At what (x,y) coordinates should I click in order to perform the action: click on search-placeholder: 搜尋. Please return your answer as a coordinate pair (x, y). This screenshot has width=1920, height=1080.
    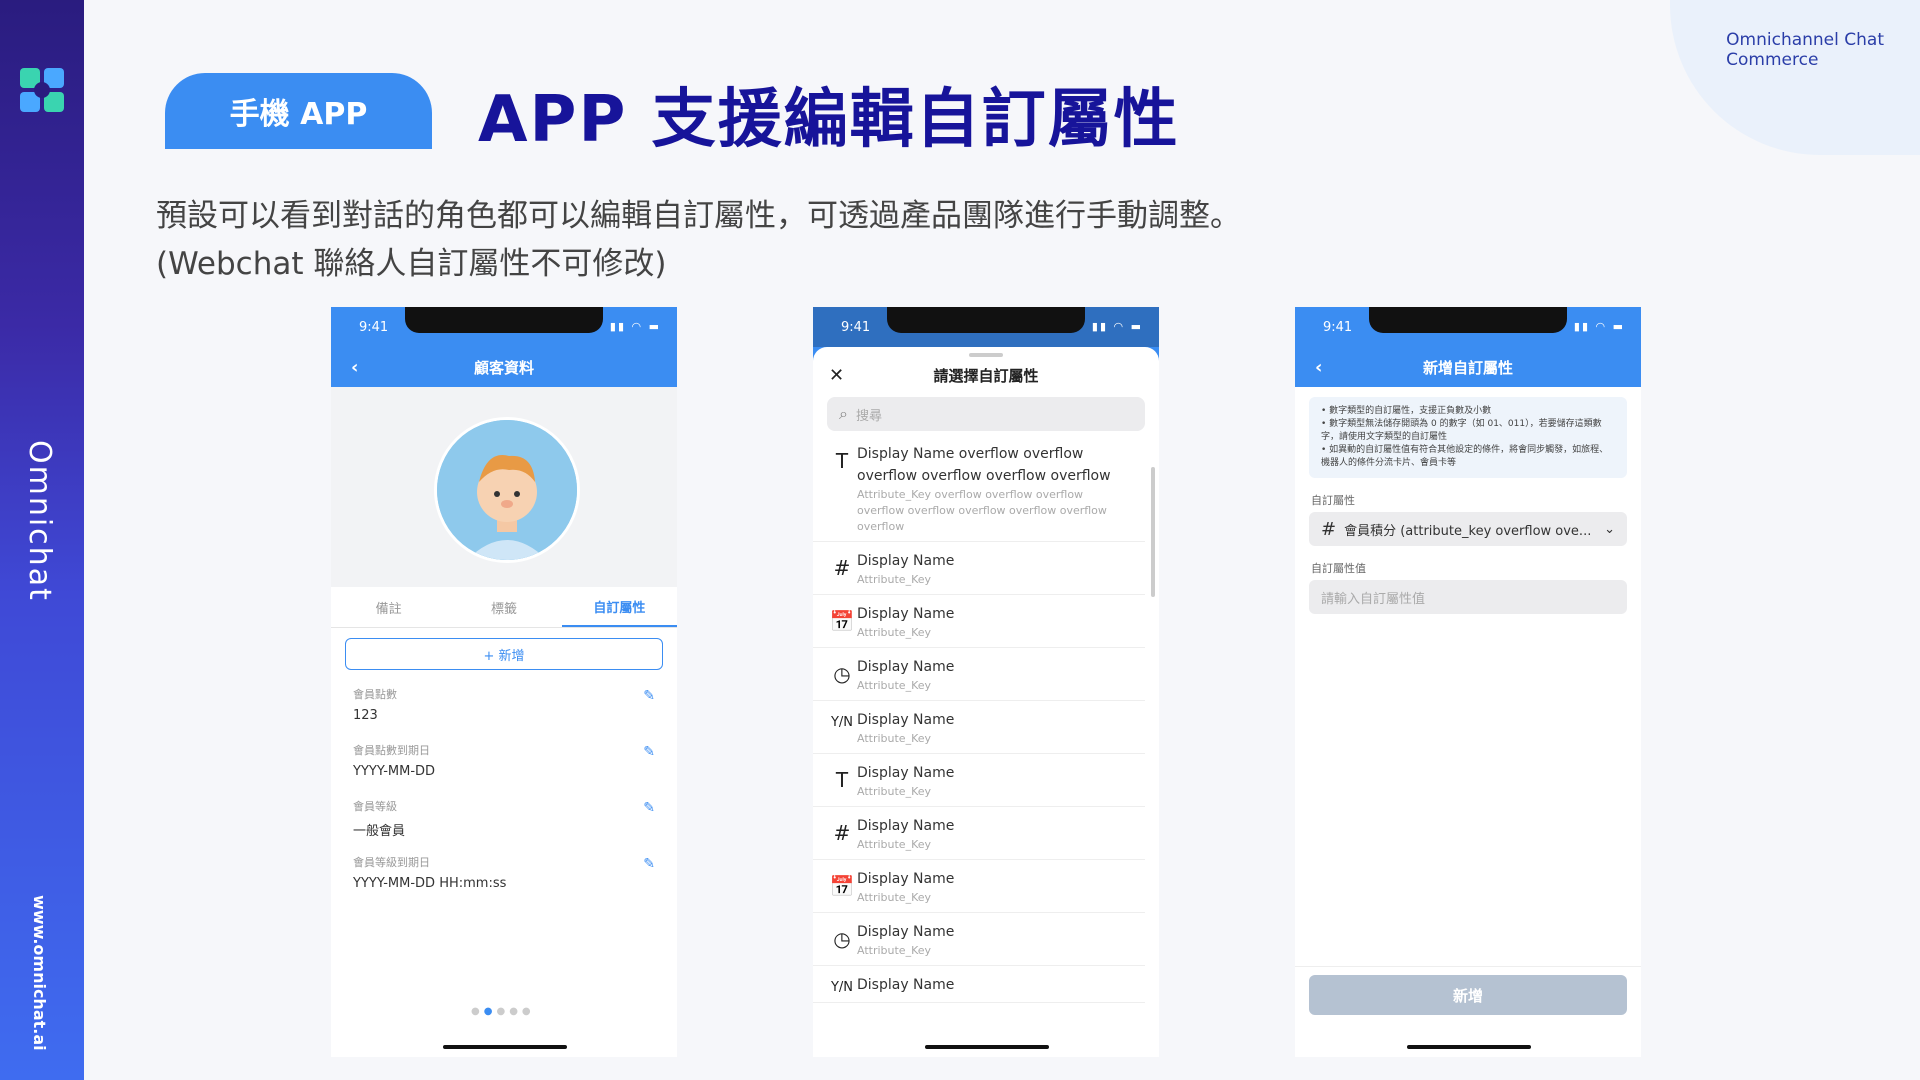
    Looking at the image, I should click on (868, 416).